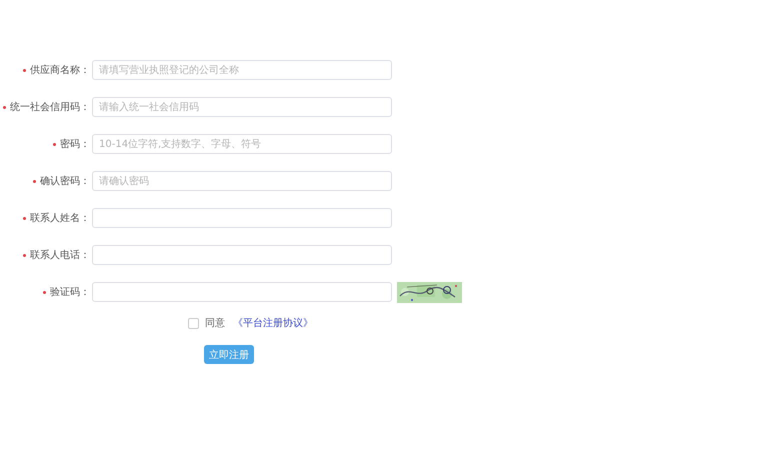  Describe the element at coordinates (242, 181) in the screenshot. I see `input-field: 请确认密码` at that location.